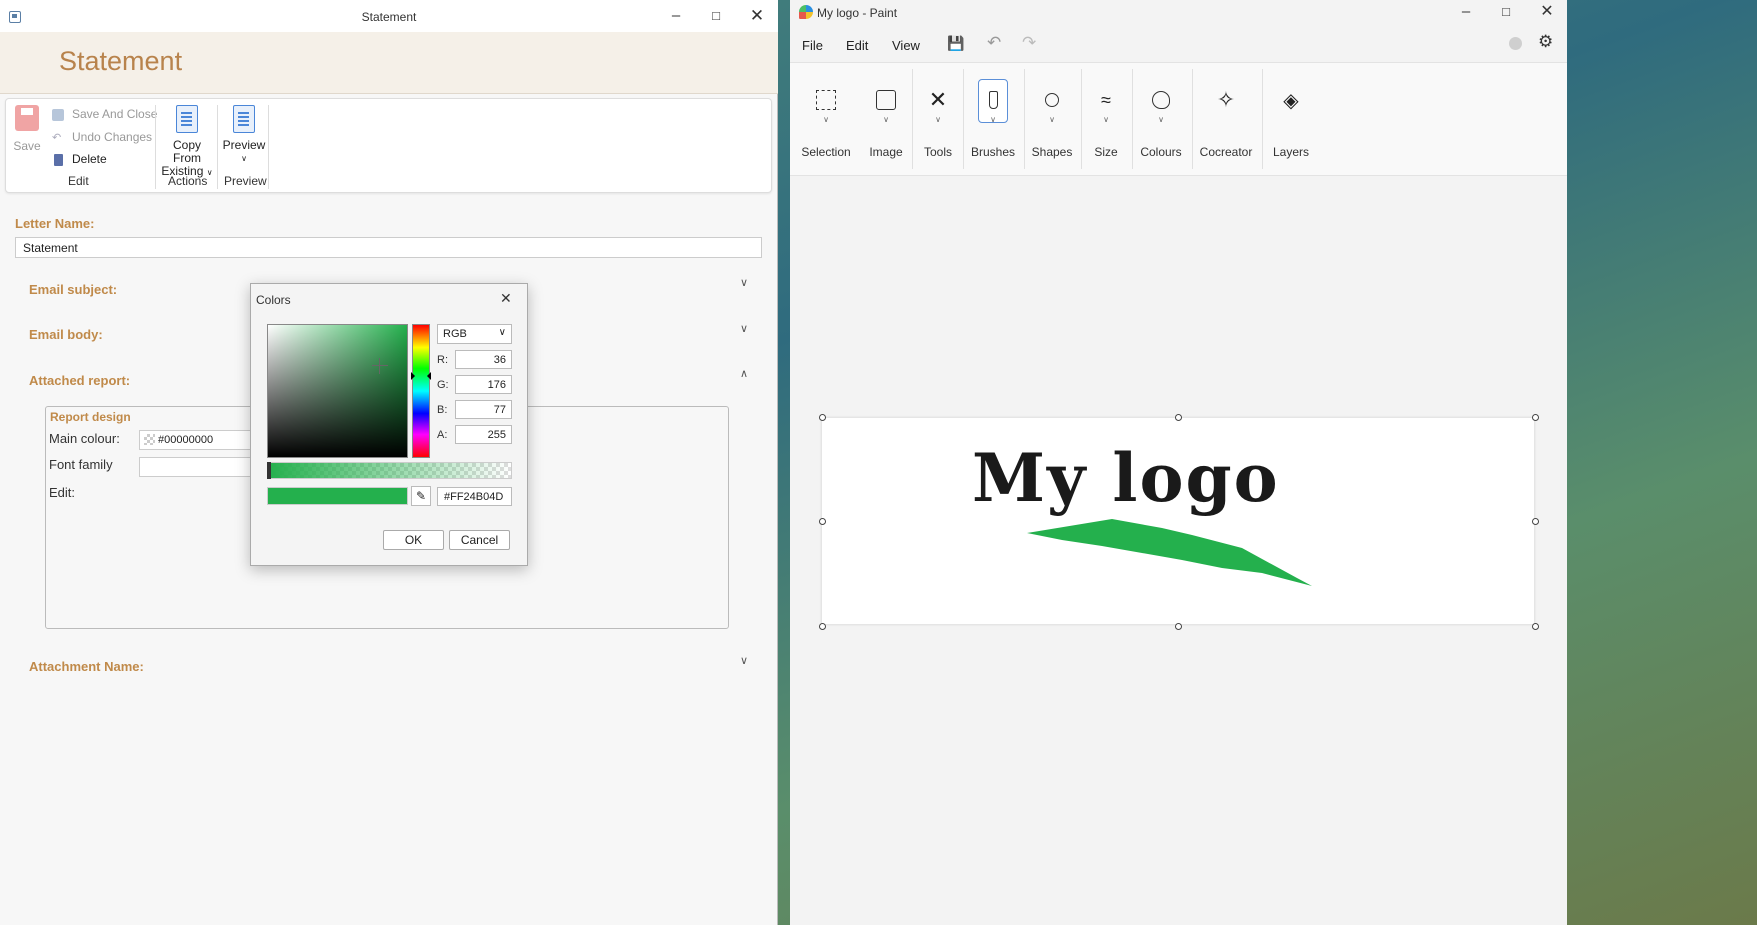 The image size is (1757, 925). I want to click on brushes-tool: ∨ Brushes, so click(993, 119).